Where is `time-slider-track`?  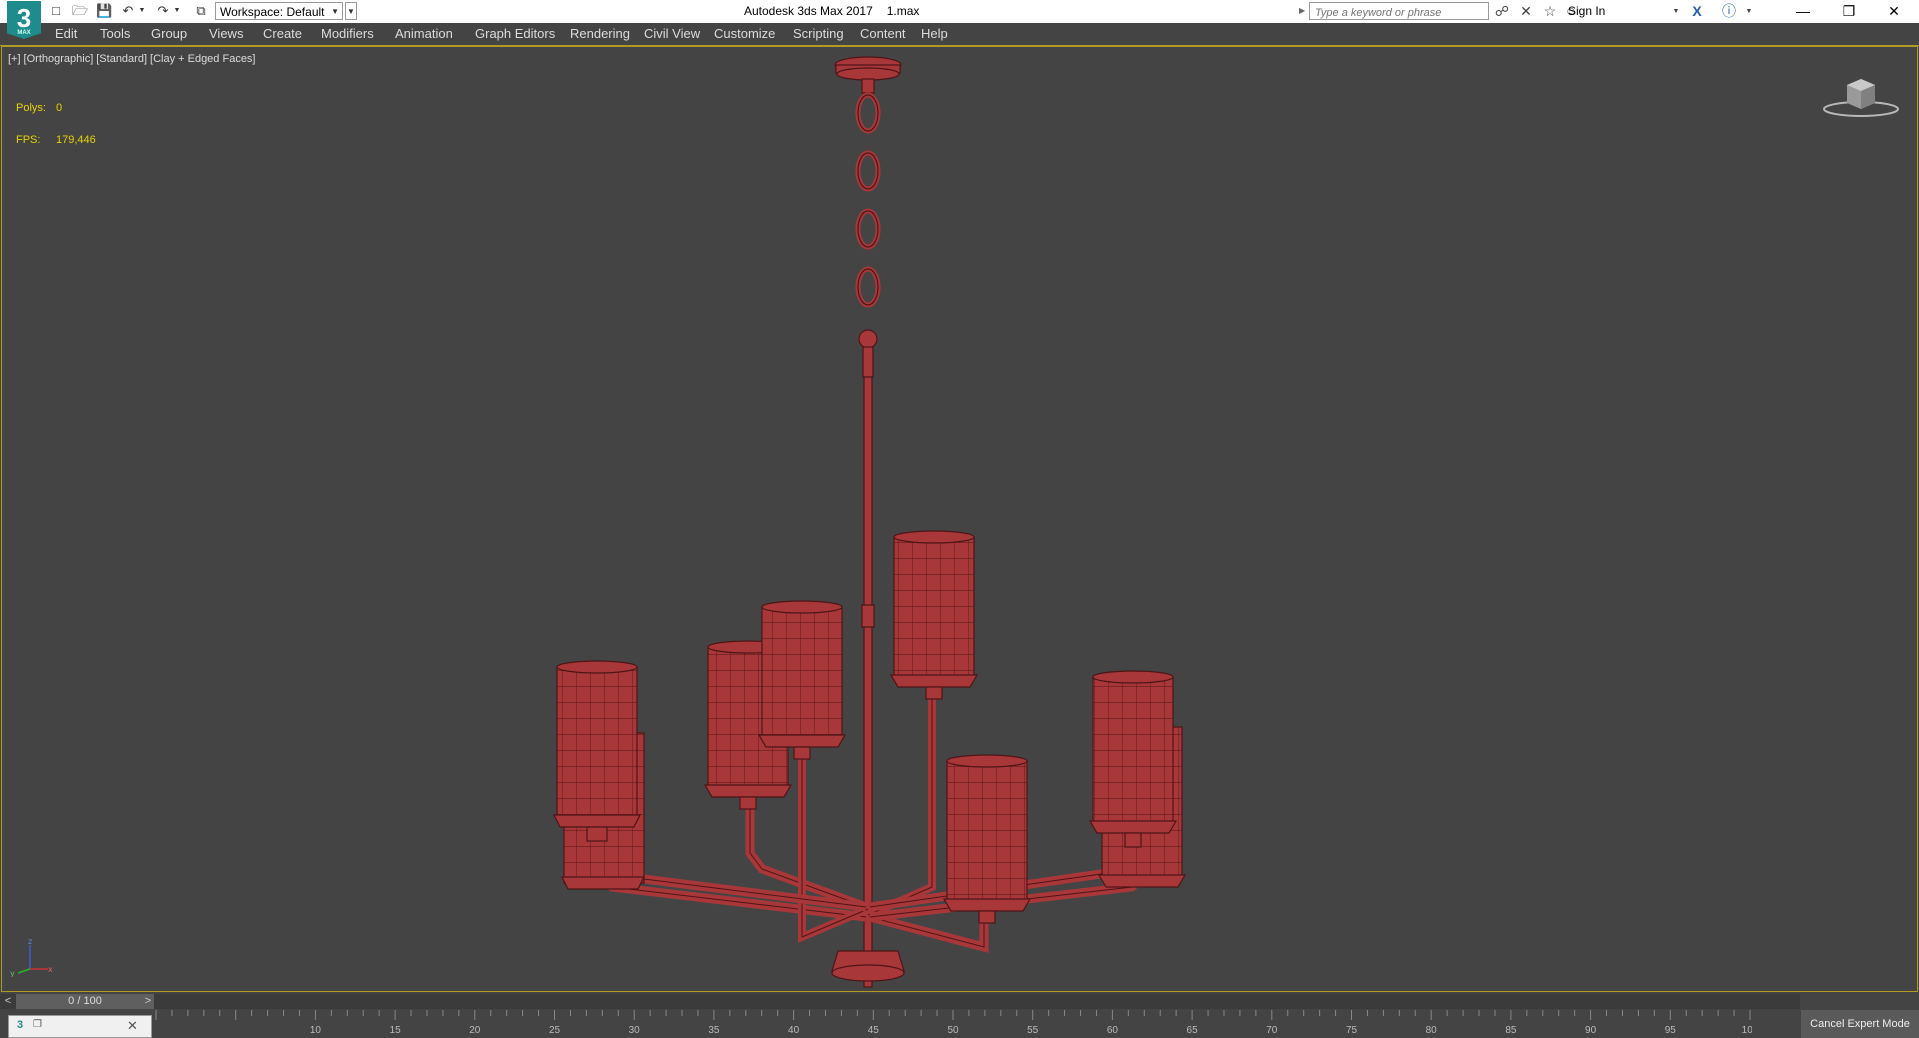 time-slider-track is located at coordinates (900, 1001).